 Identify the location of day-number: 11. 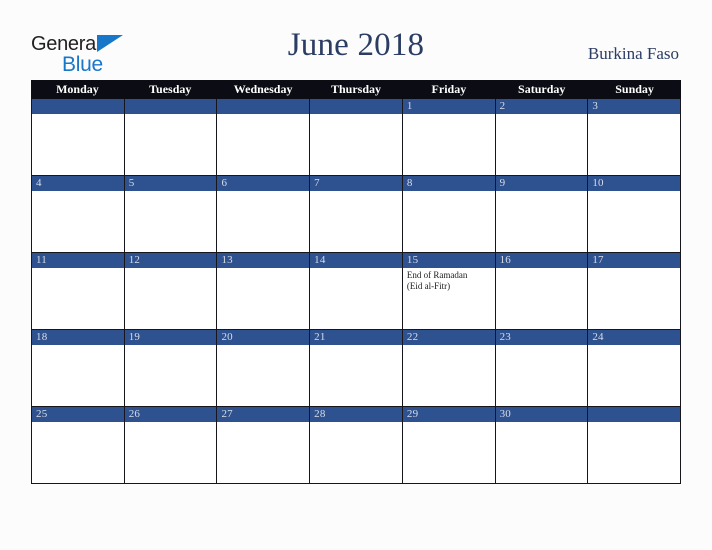
(41, 260).